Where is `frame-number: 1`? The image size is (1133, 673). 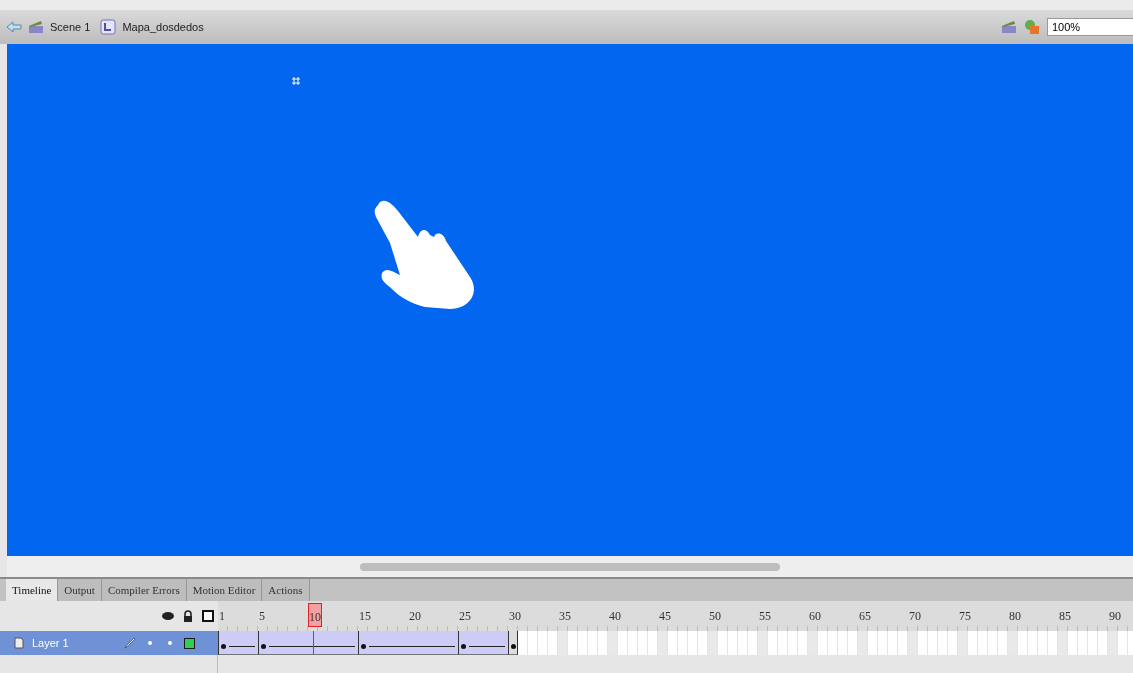 frame-number: 1 is located at coordinates (222, 616).